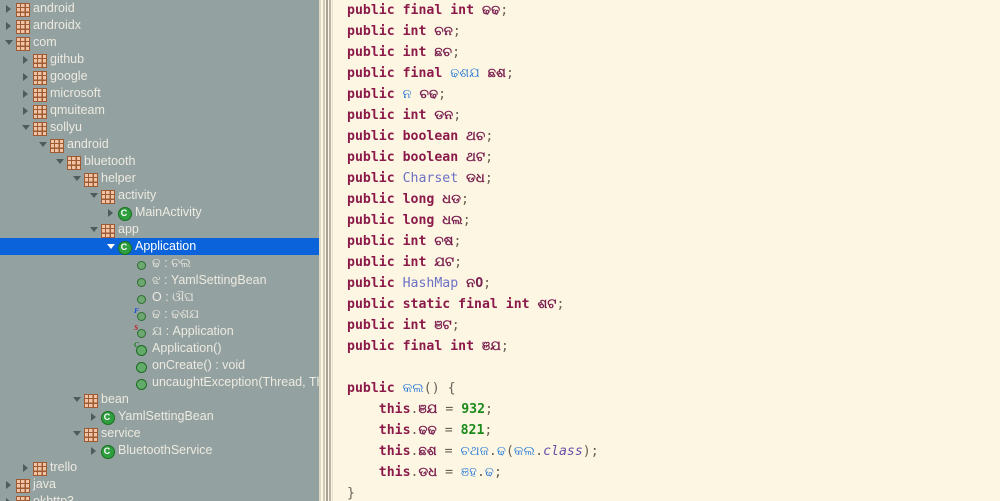 This screenshot has height=501, width=1000. What do you see at coordinates (159, 450) in the screenshot?
I see `tree-row: BluetoothService` at bounding box center [159, 450].